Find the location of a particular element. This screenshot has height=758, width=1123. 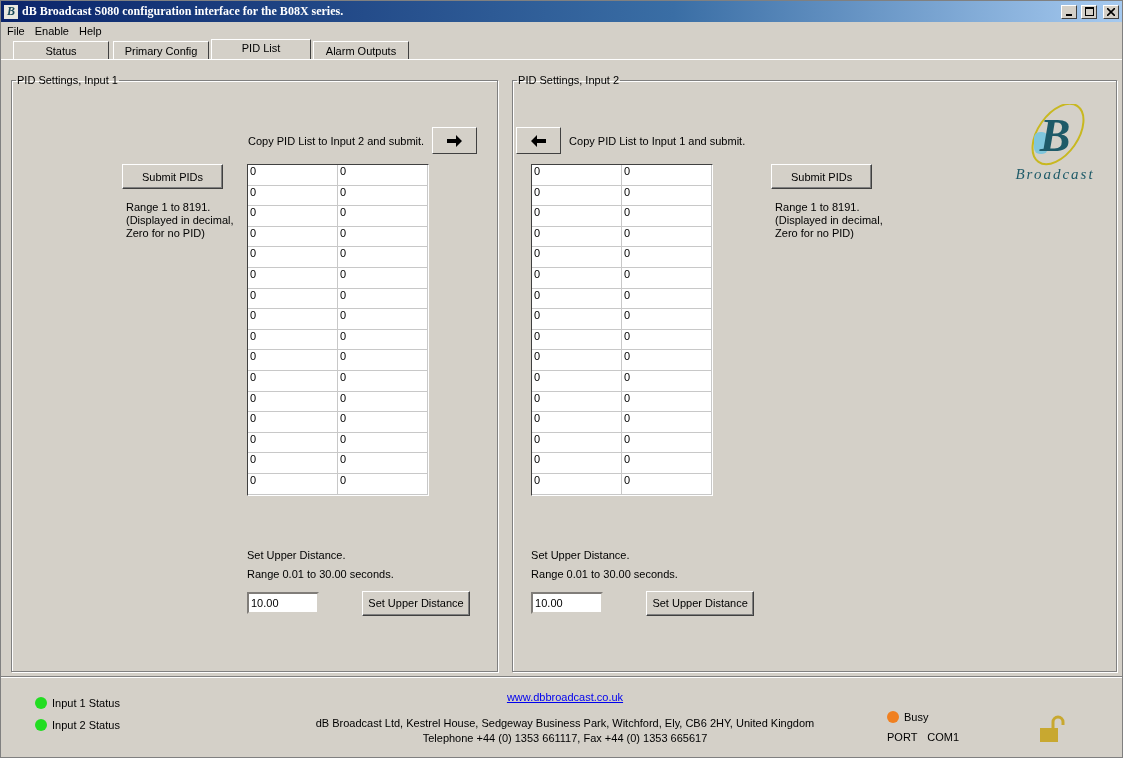

status-label: Input 2 Status is located at coordinates (86, 725).